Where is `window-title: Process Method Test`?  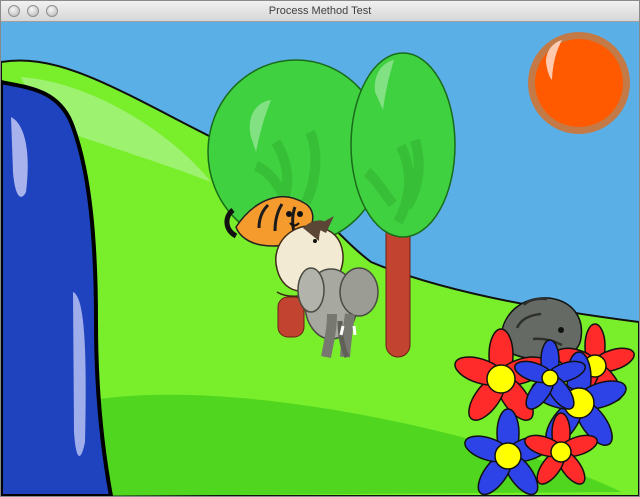
window-title: Process Method Test is located at coordinates (320, 11).